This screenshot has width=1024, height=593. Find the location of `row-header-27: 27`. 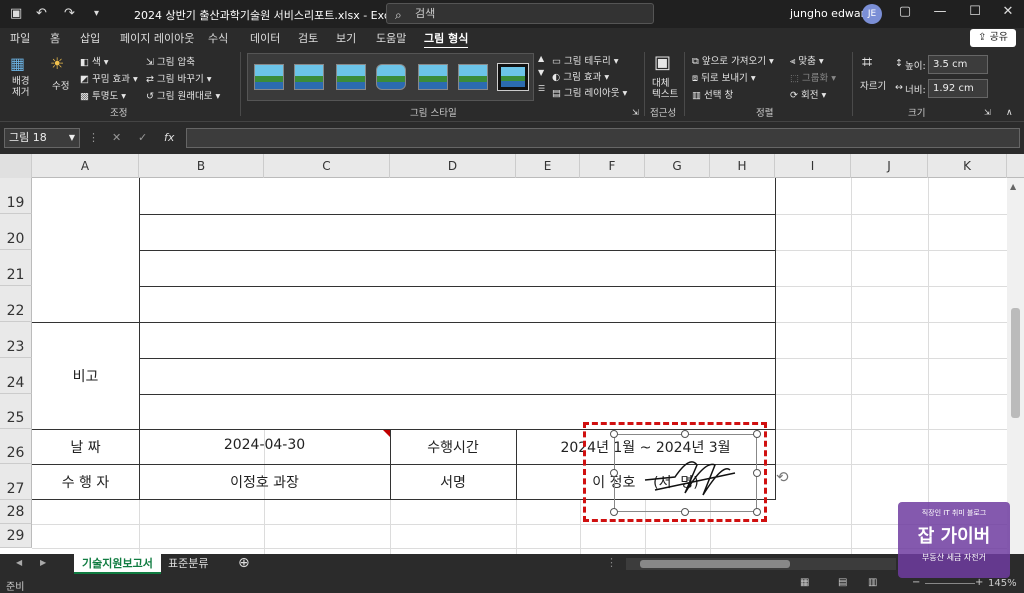

row-header-27: 27 is located at coordinates (16, 482).